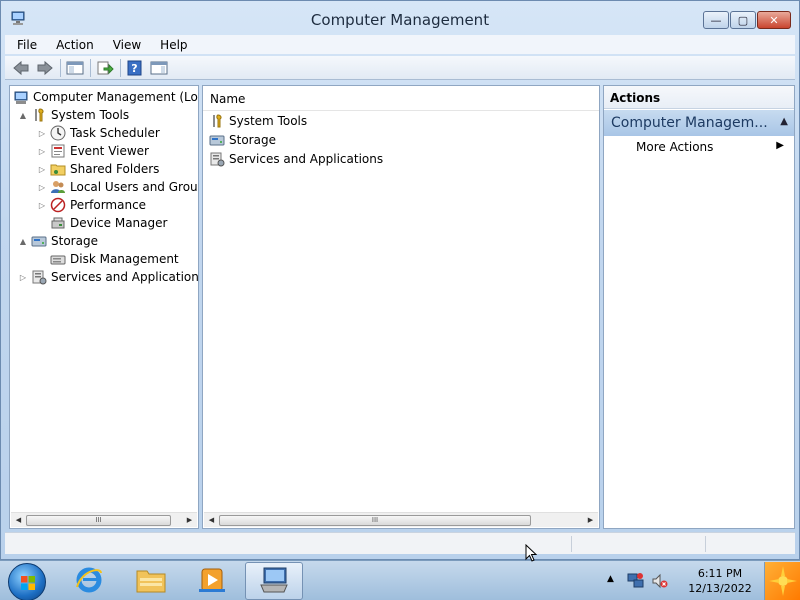  I want to click on tree-item-performance: ▷ Performance, so click(91, 205).